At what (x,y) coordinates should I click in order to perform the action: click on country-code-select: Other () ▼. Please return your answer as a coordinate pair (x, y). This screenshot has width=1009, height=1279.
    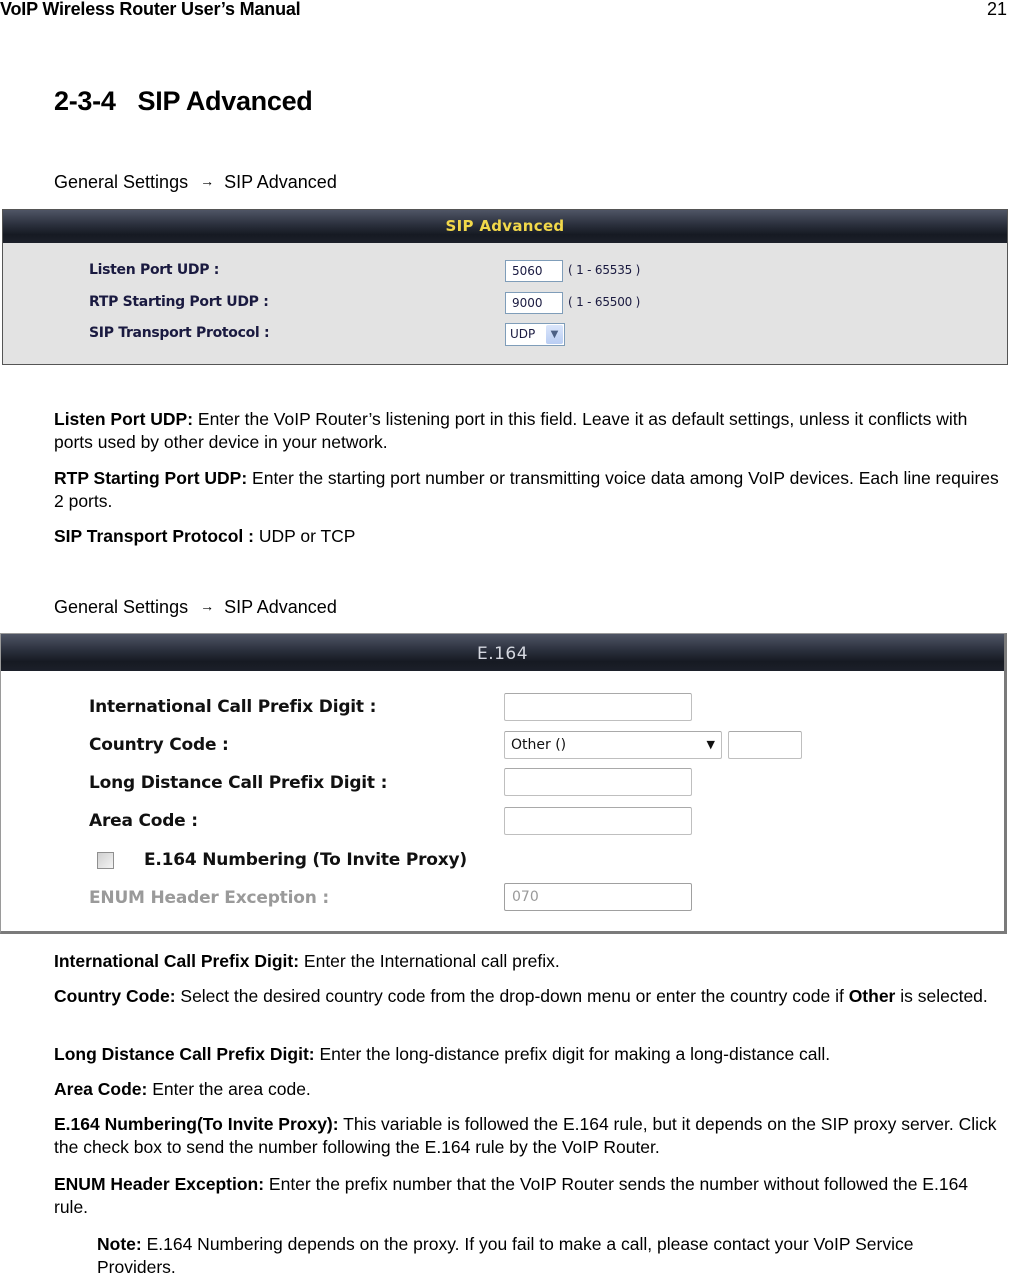
    Looking at the image, I should click on (613, 745).